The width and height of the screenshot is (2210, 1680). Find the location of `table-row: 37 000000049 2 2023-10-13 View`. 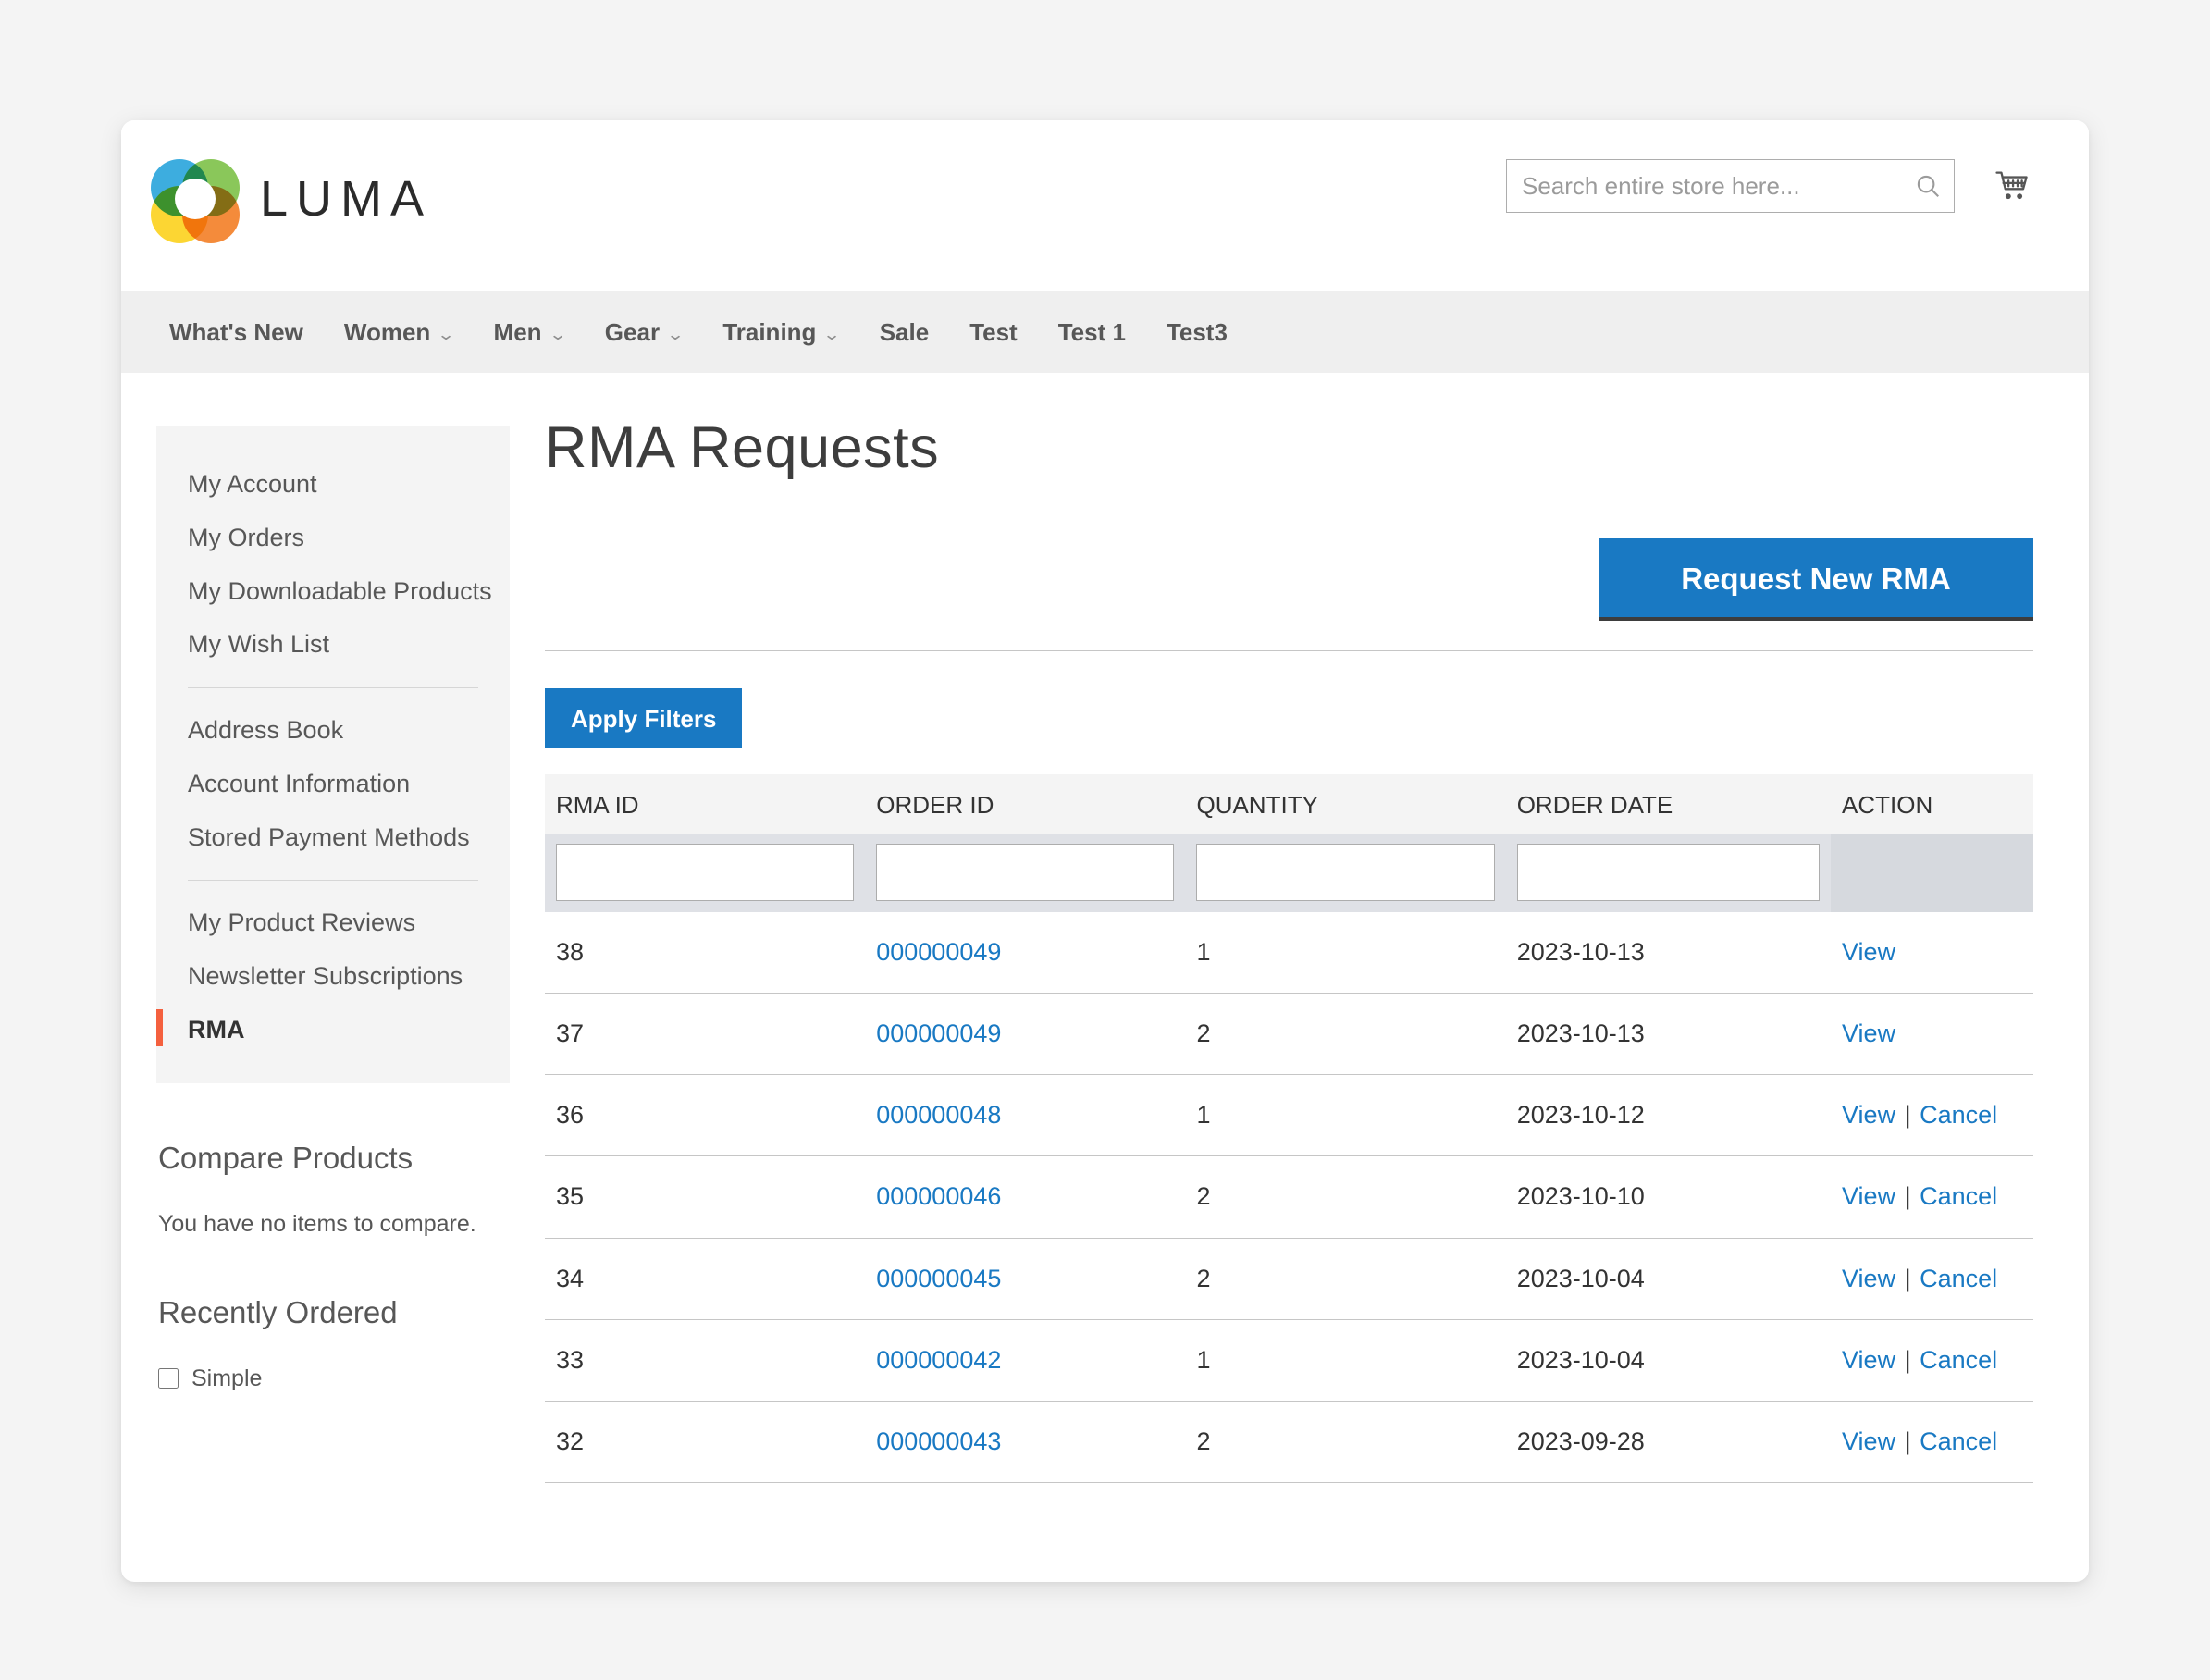

table-row: 37 000000049 2 2023-10-13 View is located at coordinates (1289, 1034).